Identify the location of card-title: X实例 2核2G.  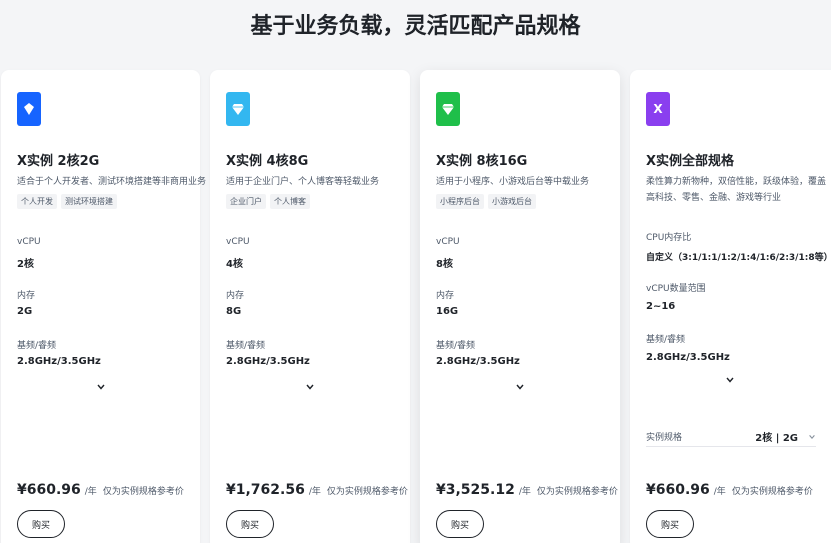
(58, 161).